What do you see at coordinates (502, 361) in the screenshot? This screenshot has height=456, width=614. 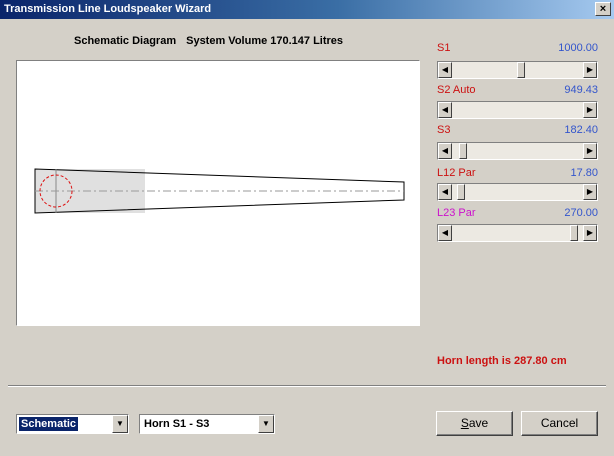 I see `horn-length-text: Horn length is 287.80 cm` at bounding box center [502, 361].